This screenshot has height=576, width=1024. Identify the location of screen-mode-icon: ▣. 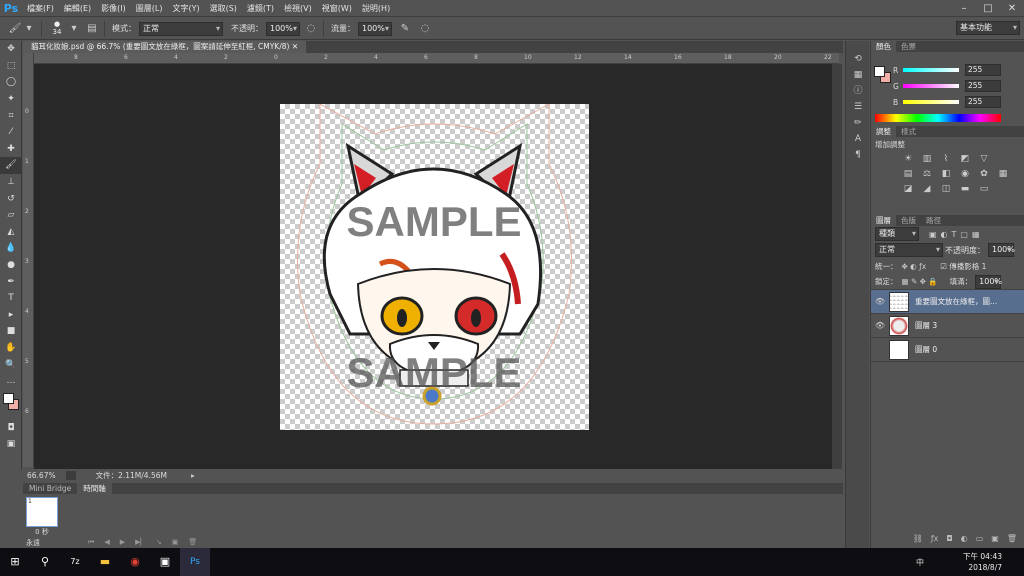
(11, 444).